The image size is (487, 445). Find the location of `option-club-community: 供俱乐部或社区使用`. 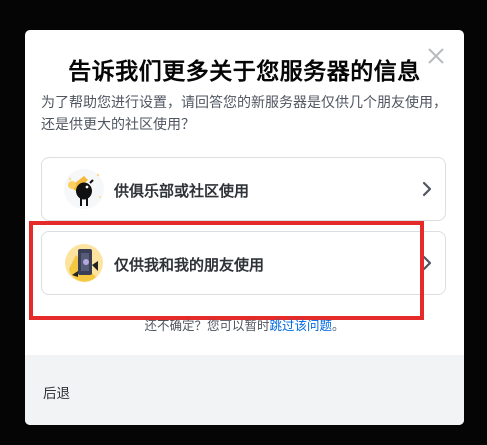

option-club-community: 供俱乐部或社区使用 is located at coordinates (243, 189).